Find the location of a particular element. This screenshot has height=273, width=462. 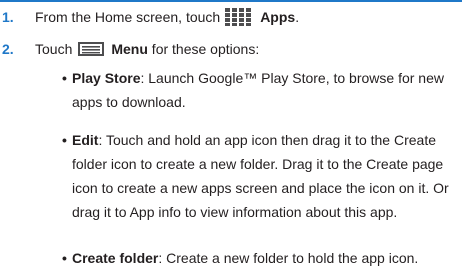

menu-label: Menu is located at coordinates (129, 49).